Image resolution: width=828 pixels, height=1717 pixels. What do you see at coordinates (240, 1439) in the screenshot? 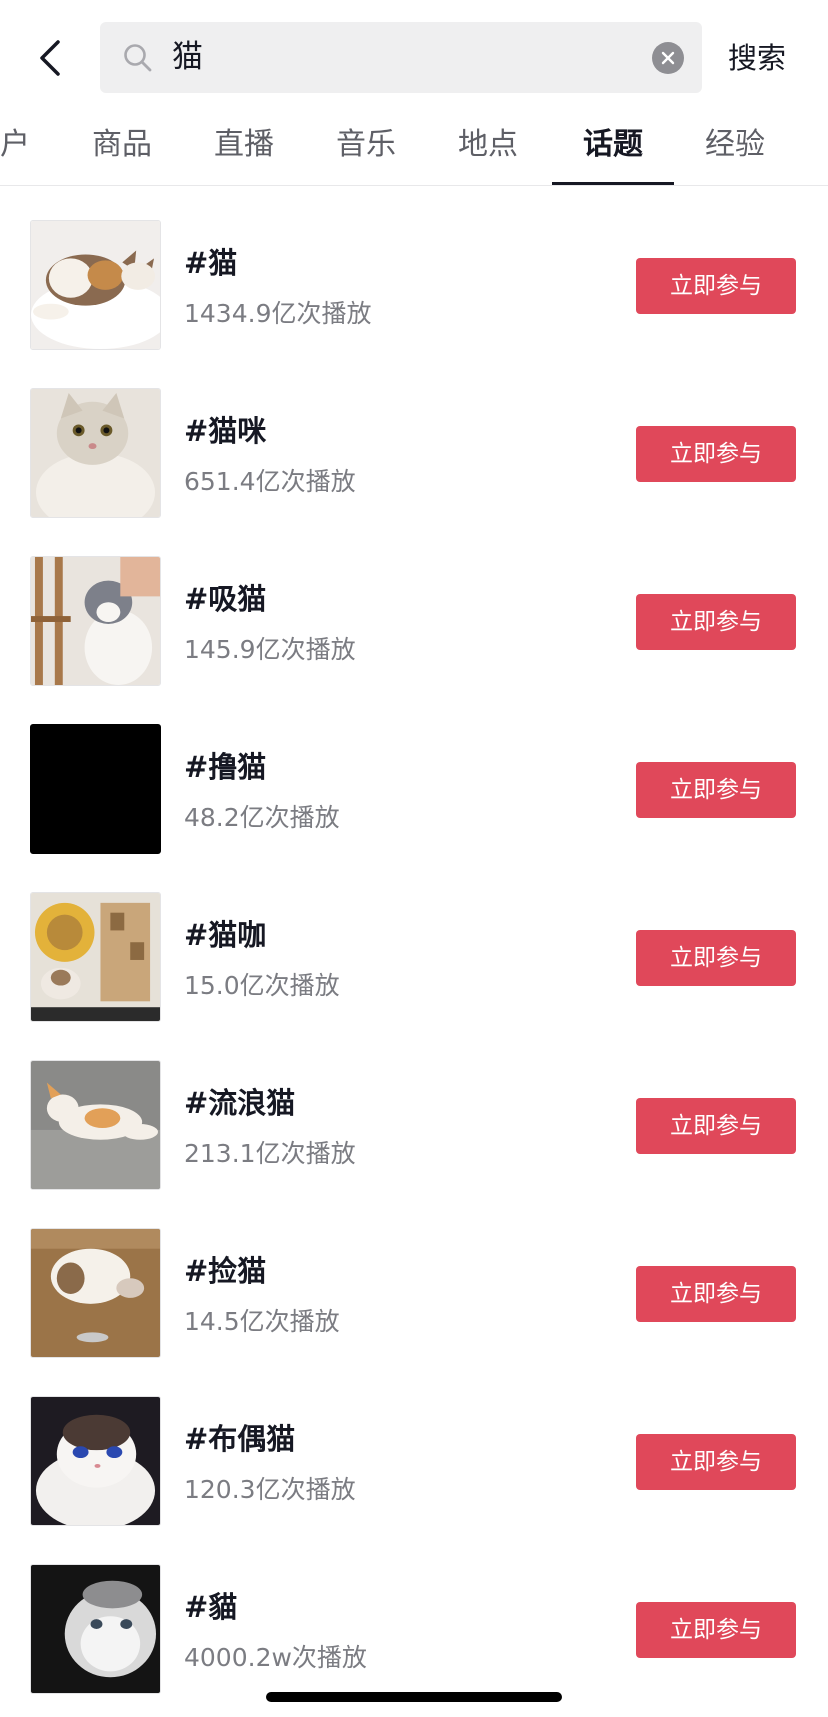
I see `topic-title: #布偶猫` at bounding box center [240, 1439].